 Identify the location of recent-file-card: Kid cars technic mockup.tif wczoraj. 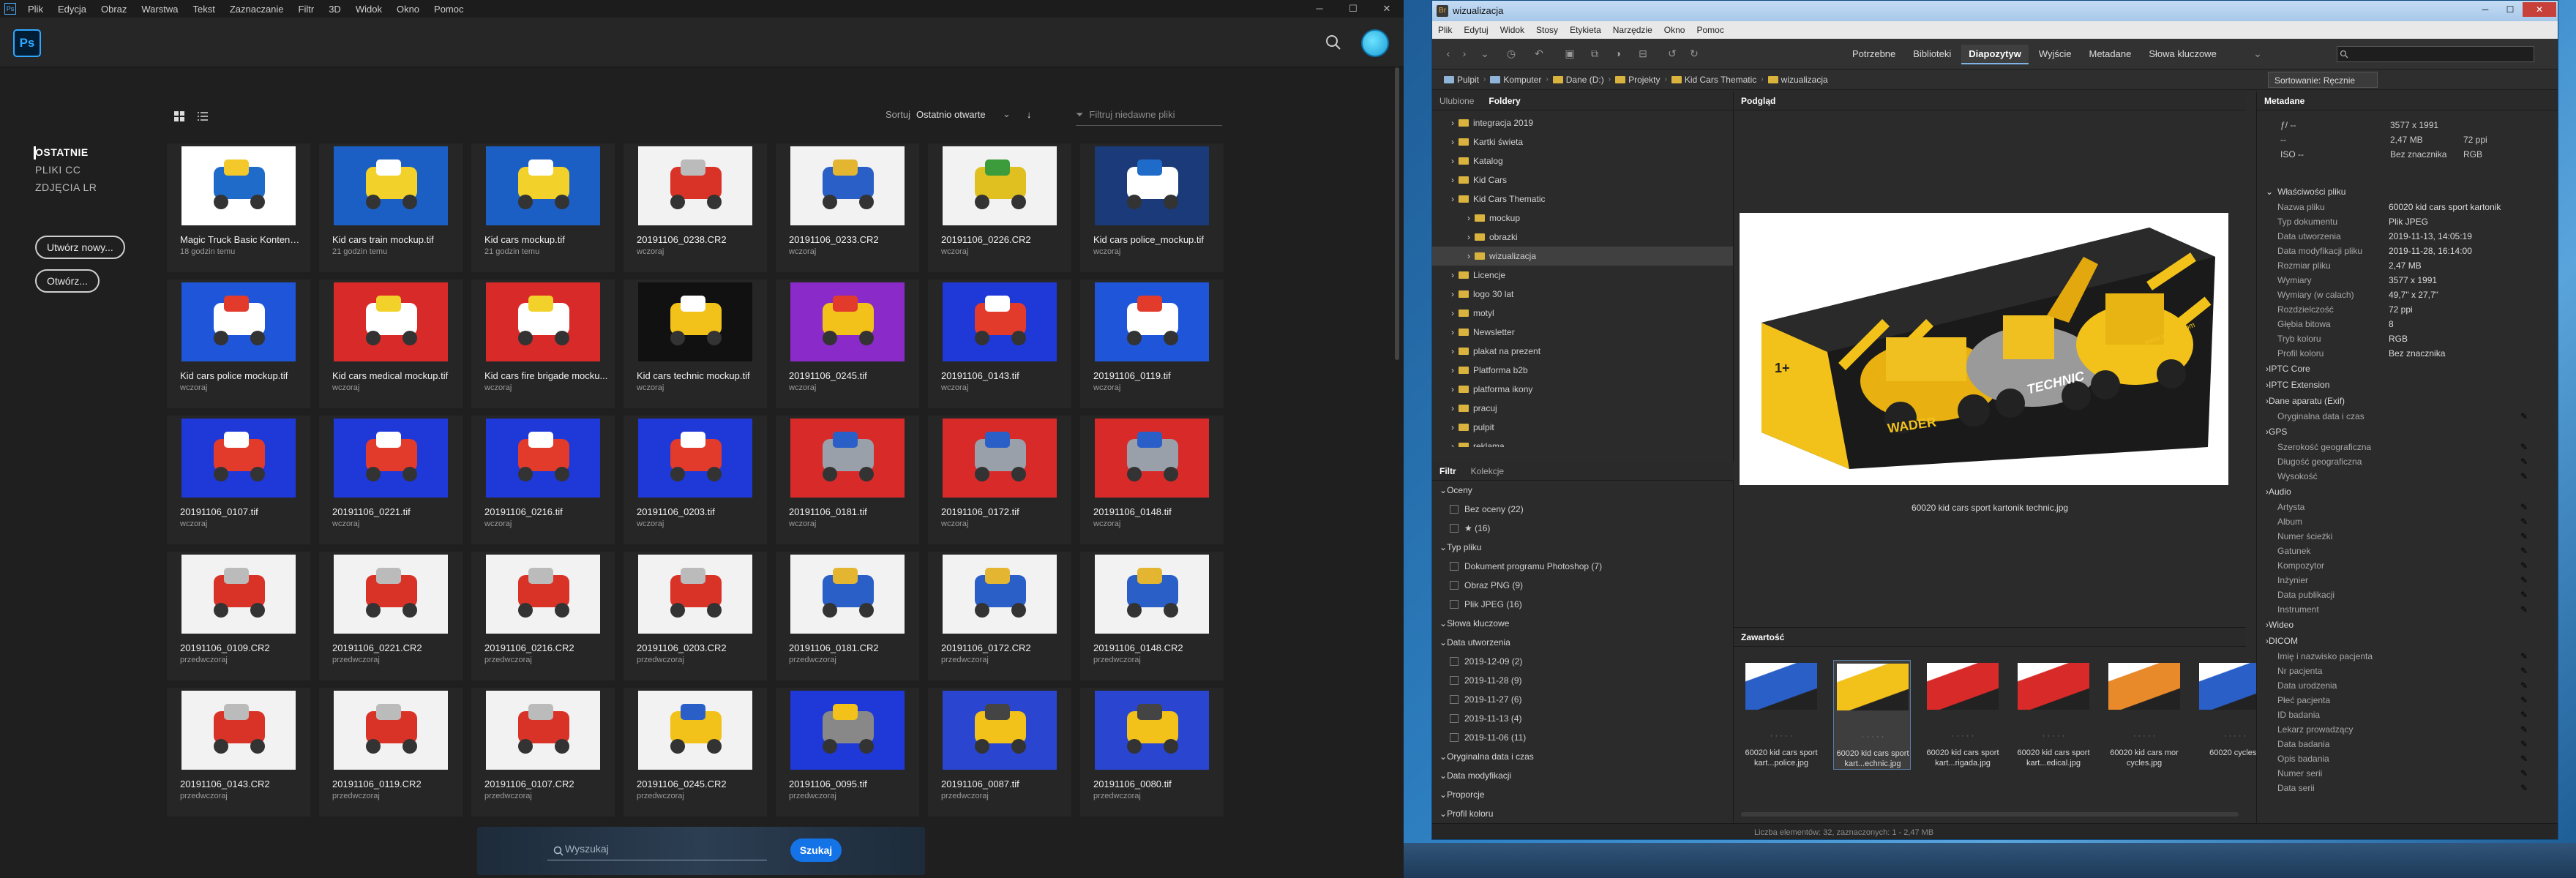
(695, 343).